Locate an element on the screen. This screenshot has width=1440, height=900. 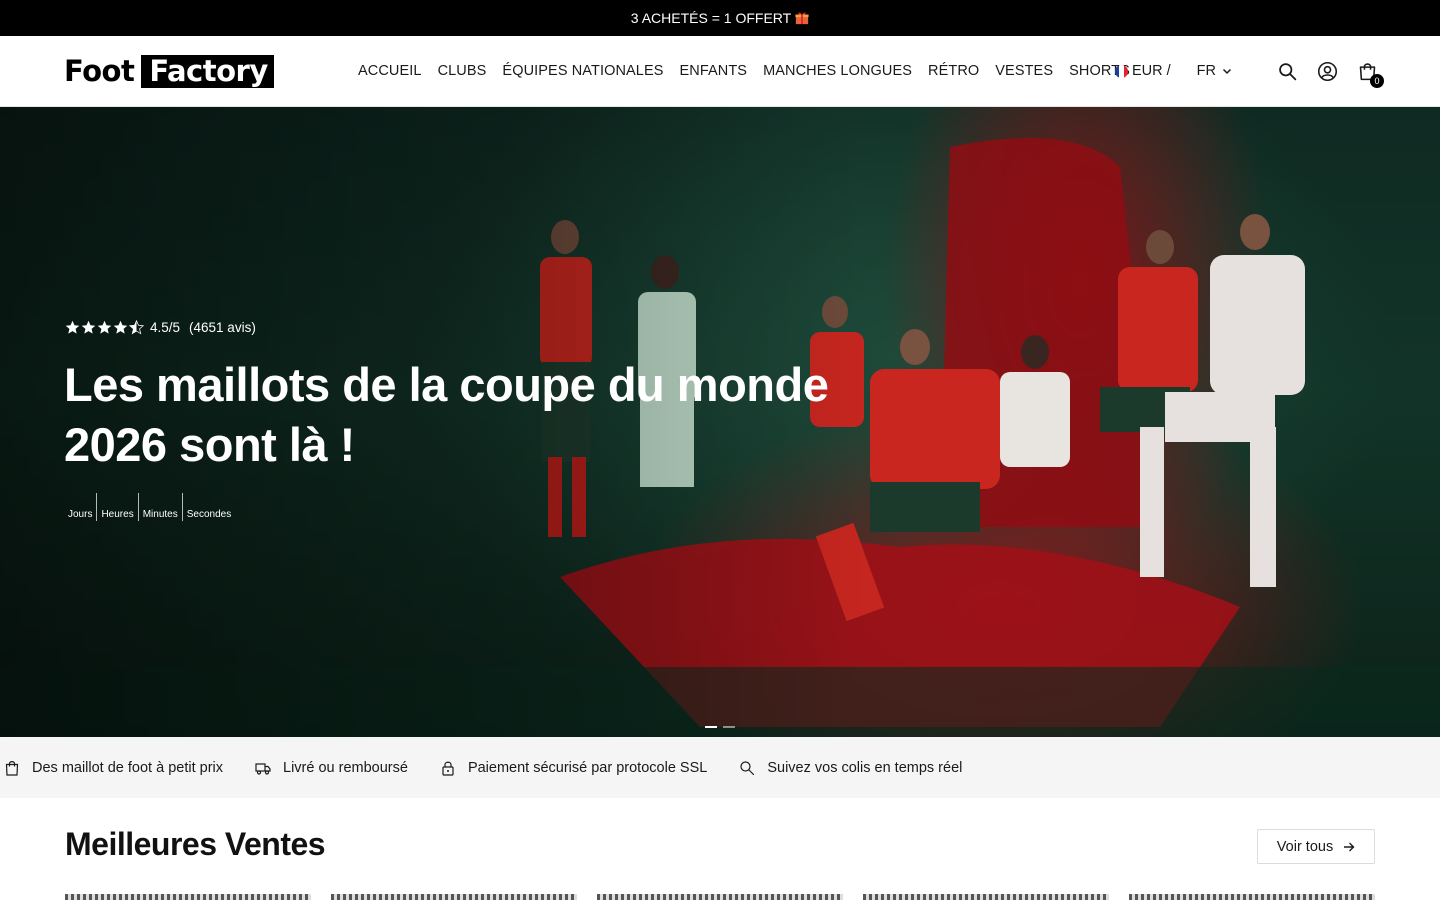
arrow-right-icon is located at coordinates (1349, 846).